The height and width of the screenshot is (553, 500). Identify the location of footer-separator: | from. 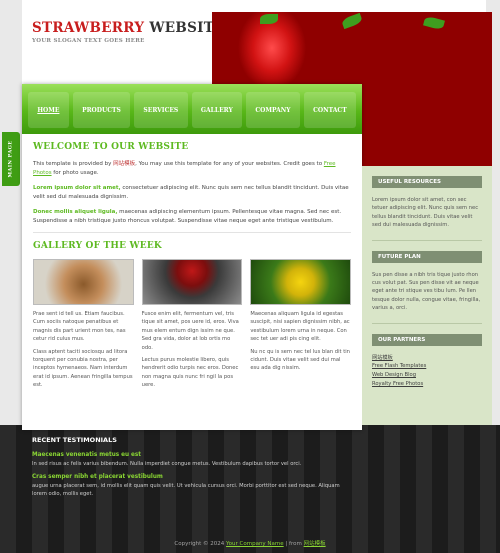
(293, 544).